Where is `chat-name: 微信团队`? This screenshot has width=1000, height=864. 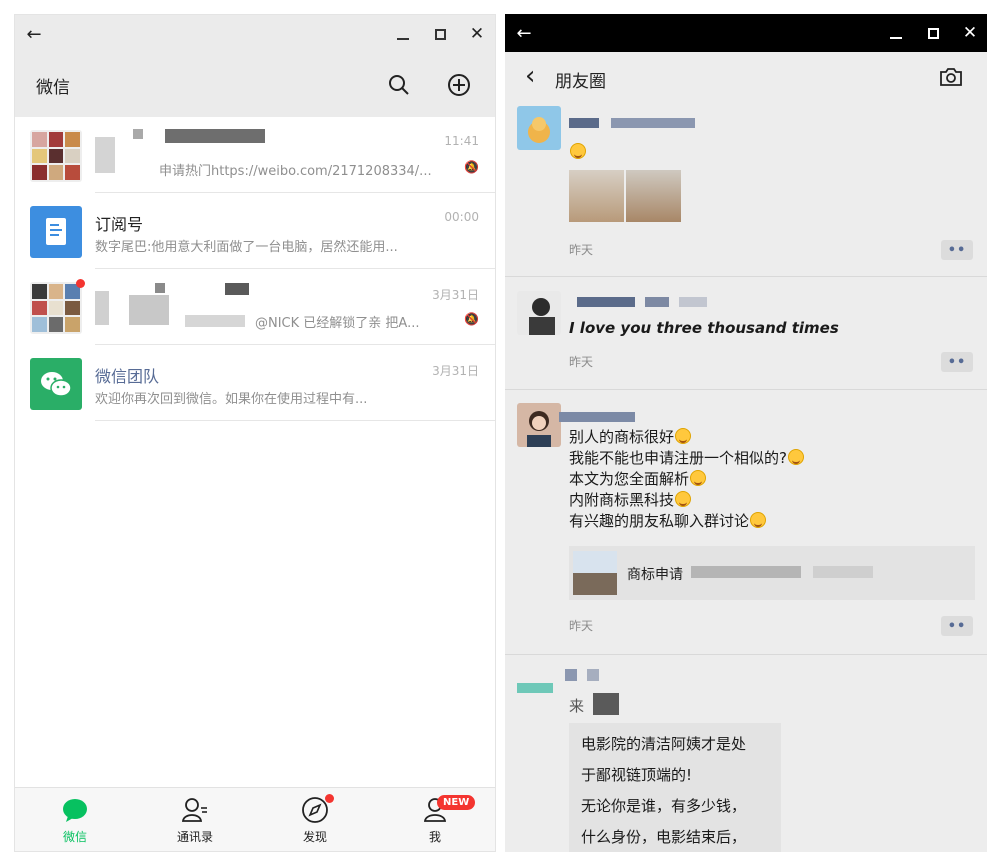
chat-name: 微信团队 is located at coordinates (127, 376).